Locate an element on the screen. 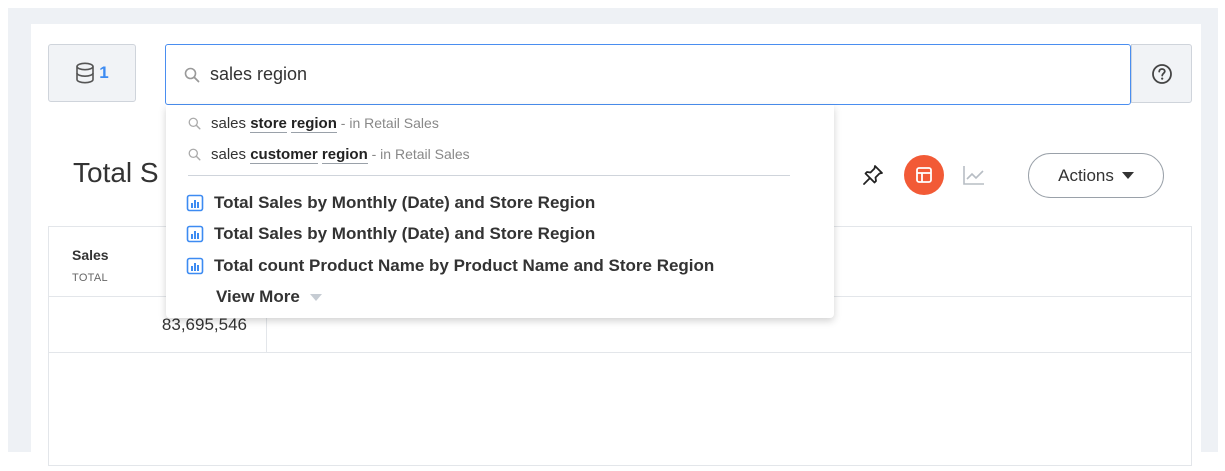  query-suggestion-text: sales customer region - in Retail Sales is located at coordinates (340, 155).